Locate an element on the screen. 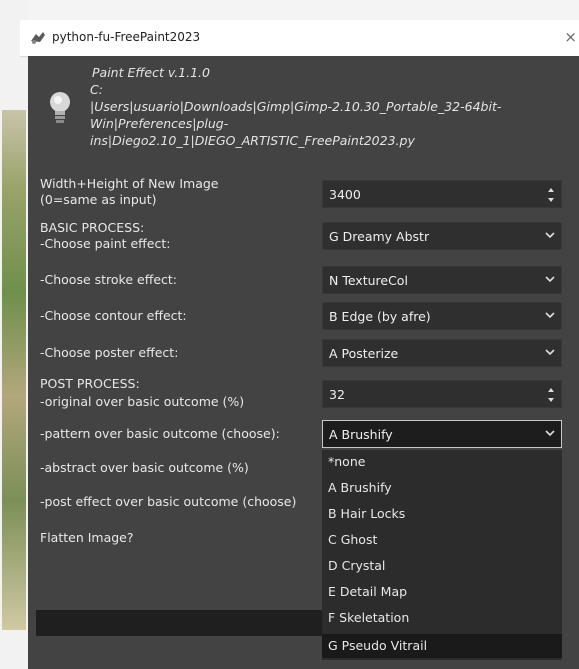 This screenshot has height=669, width=579. post-effect-over-label: -post effect over basic outcome (choose) is located at coordinates (168, 501).